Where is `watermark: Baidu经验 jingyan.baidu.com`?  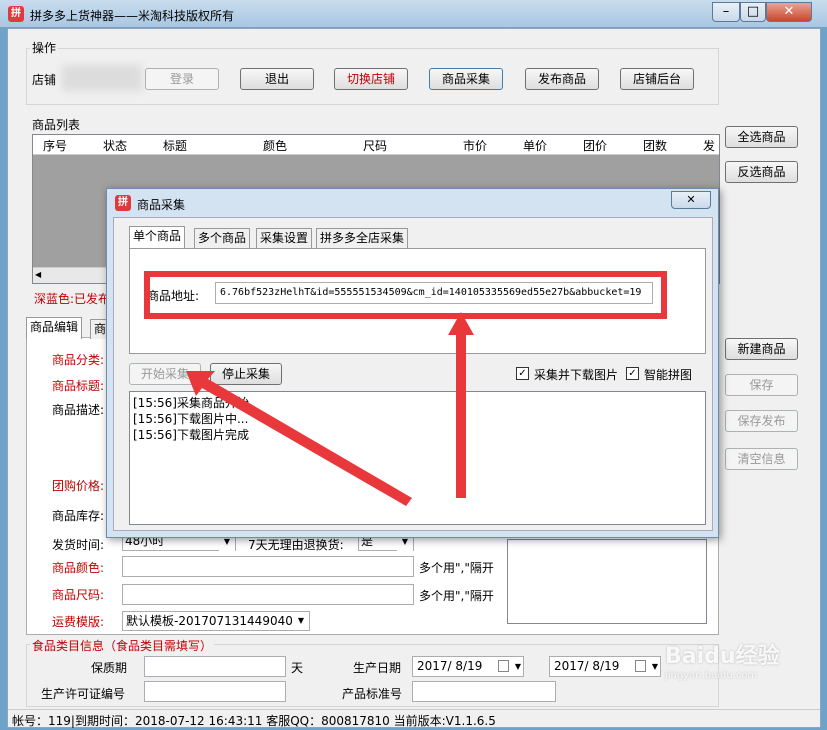 watermark: Baidu经验 jingyan.baidu.com is located at coordinates (730, 668).